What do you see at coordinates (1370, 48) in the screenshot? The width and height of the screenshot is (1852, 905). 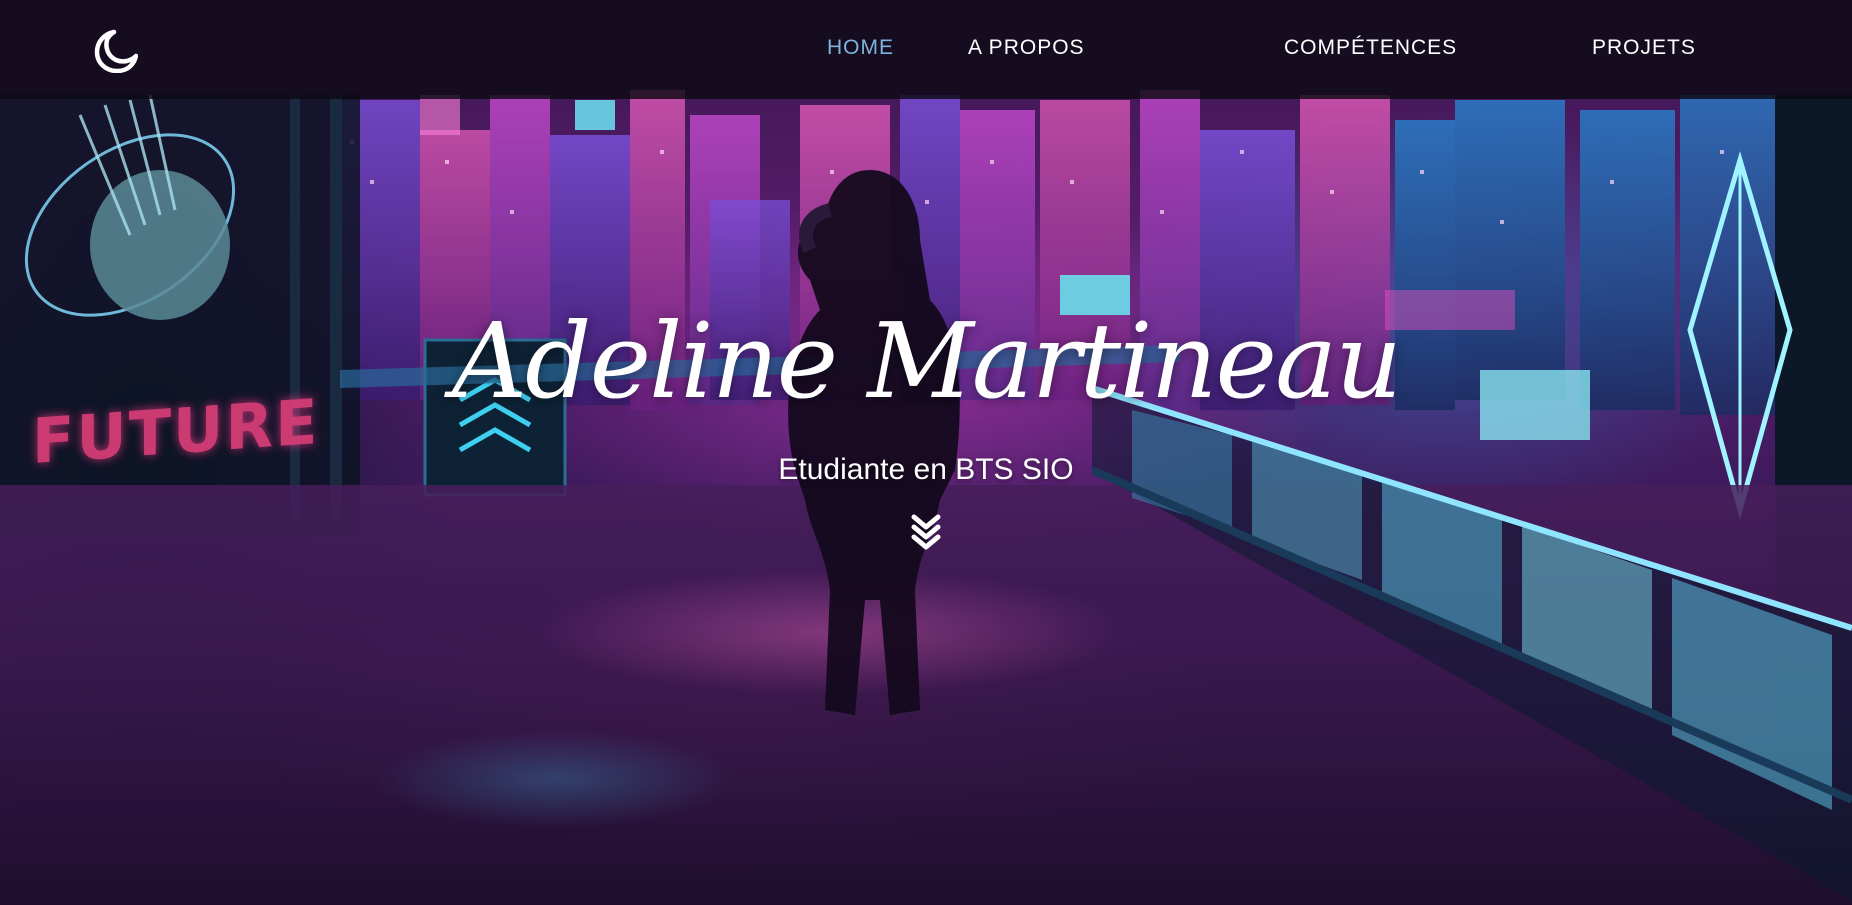 I see `nav-link-competences: COMPÉTENCES` at bounding box center [1370, 48].